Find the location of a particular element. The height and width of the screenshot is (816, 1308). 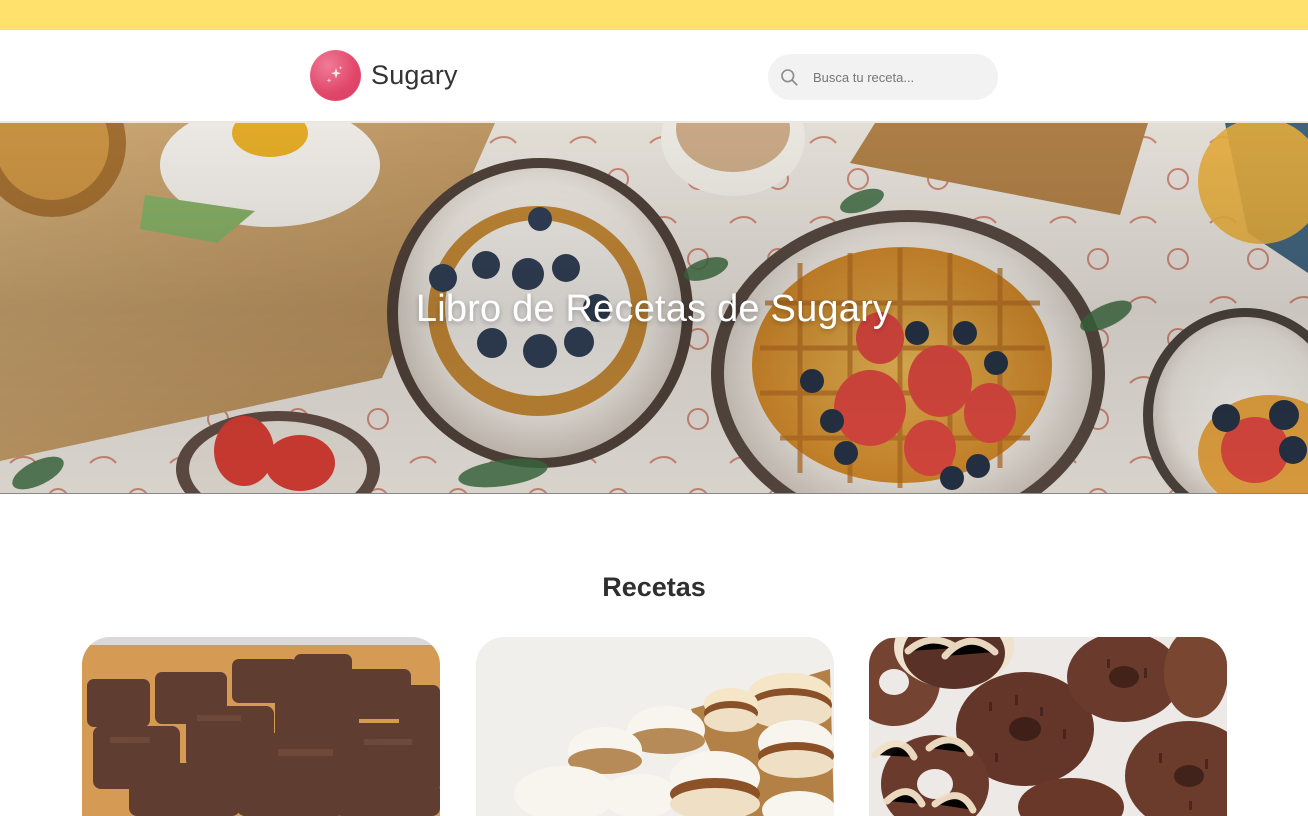

brownie-image is located at coordinates (261, 726).